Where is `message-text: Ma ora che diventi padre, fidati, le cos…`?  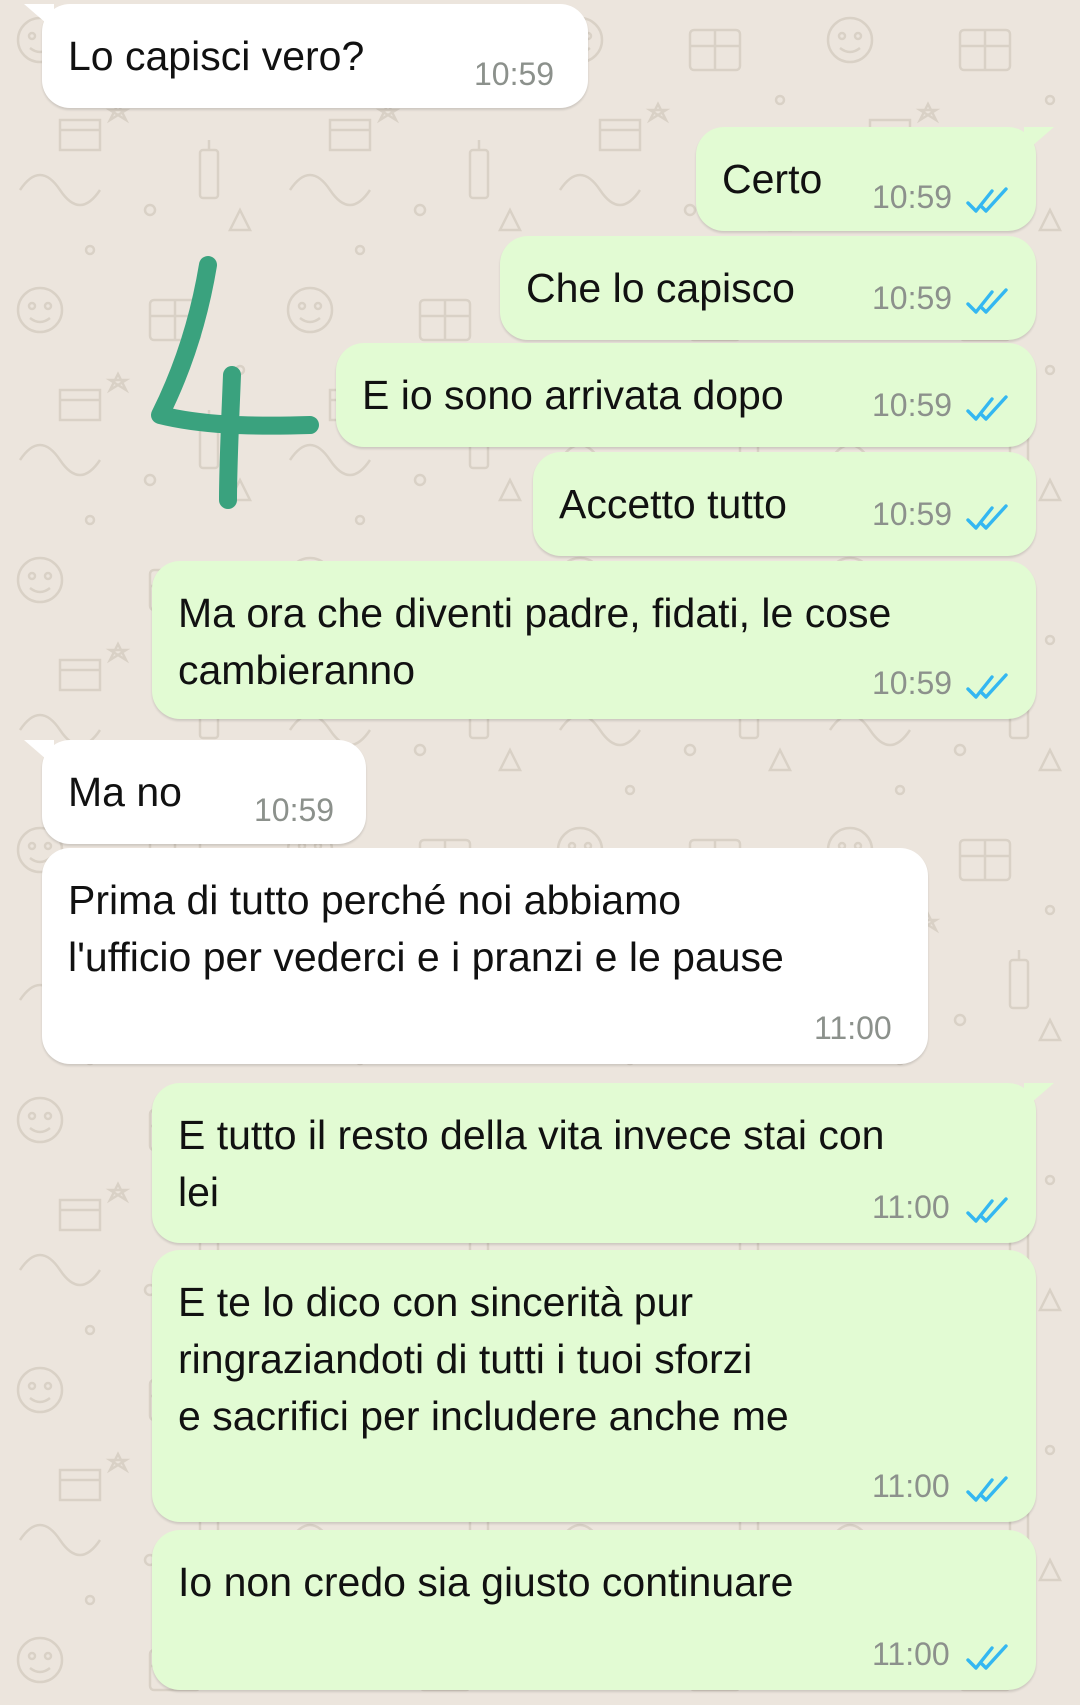
message-text: Ma ora che diventi padre, fidati, le cos… is located at coordinates (534, 642).